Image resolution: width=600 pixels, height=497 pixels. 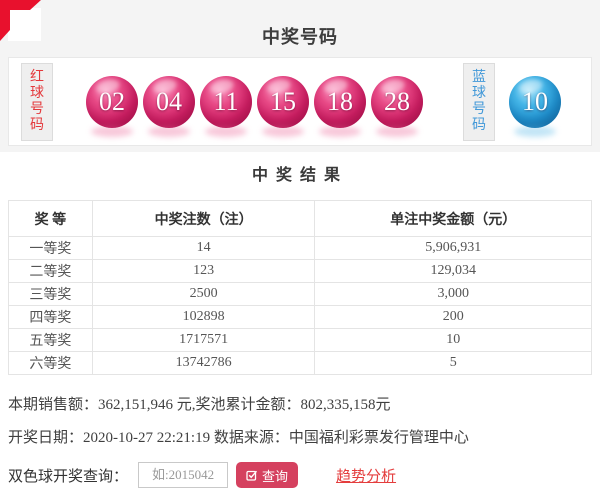 I want to click on table-row: 四等奖 102898 200, so click(x=300, y=317).